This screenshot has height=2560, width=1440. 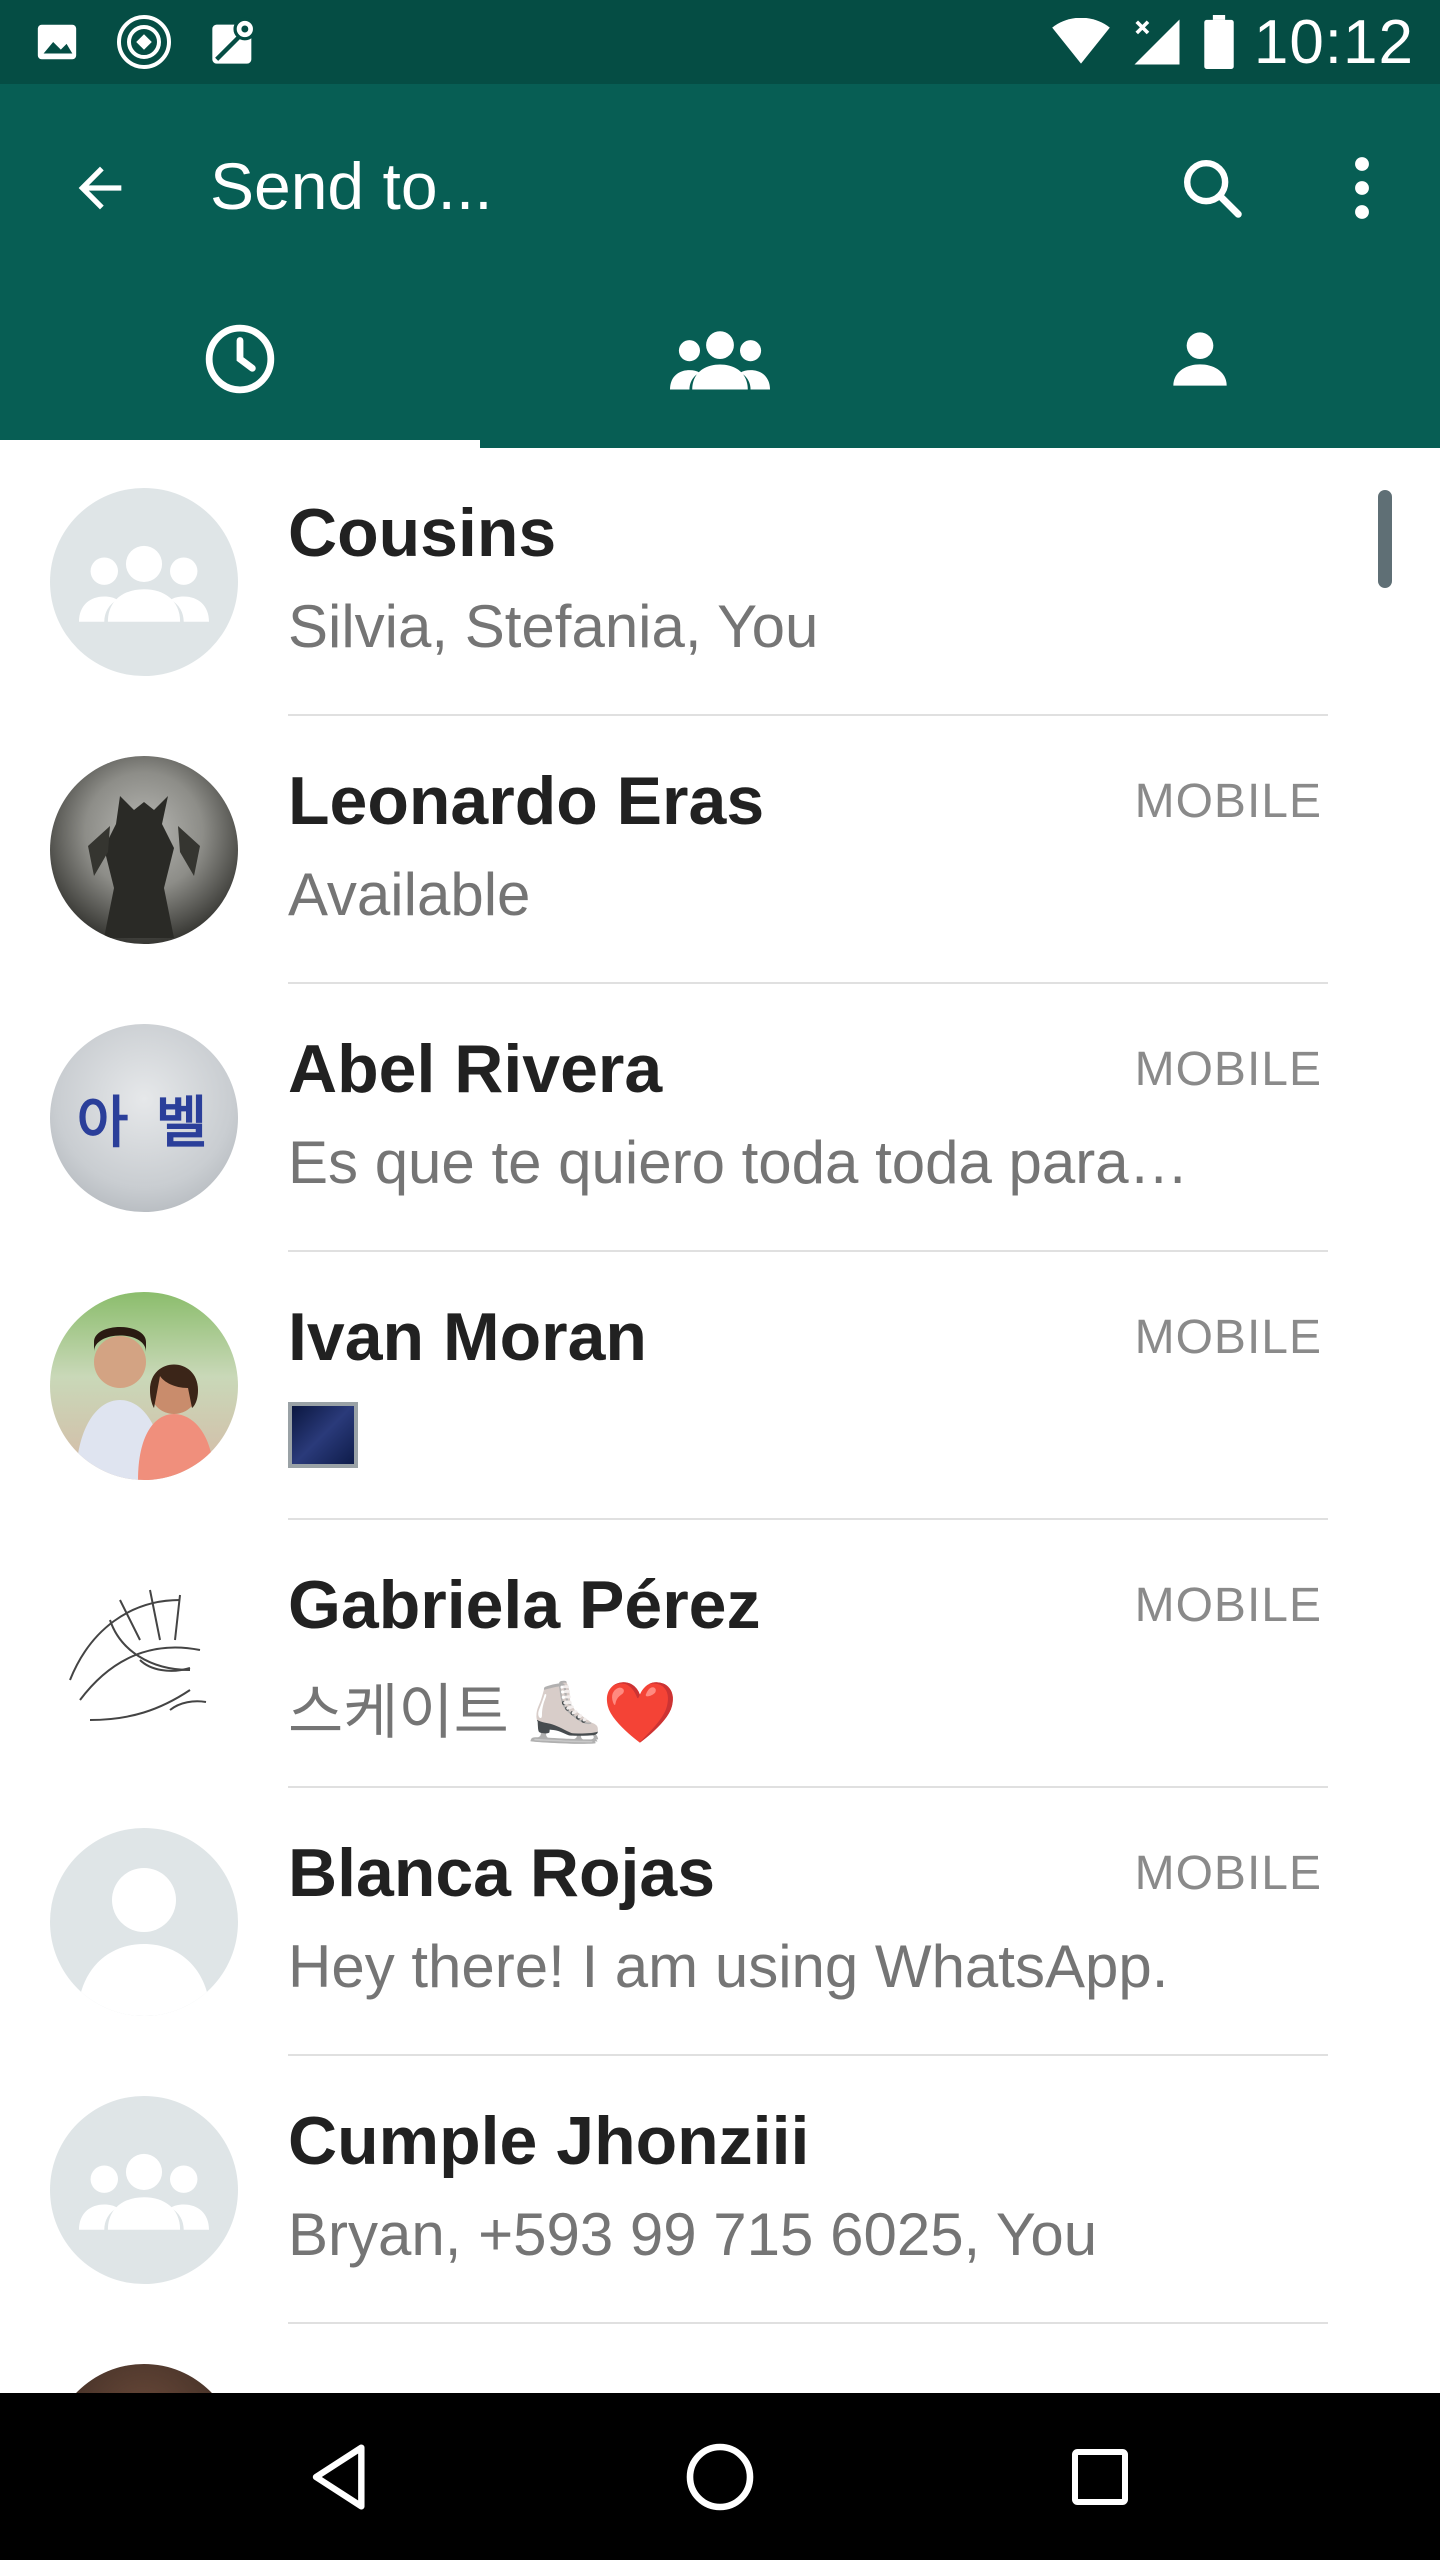 I want to click on clock-icon, so click(x=240, y=359).